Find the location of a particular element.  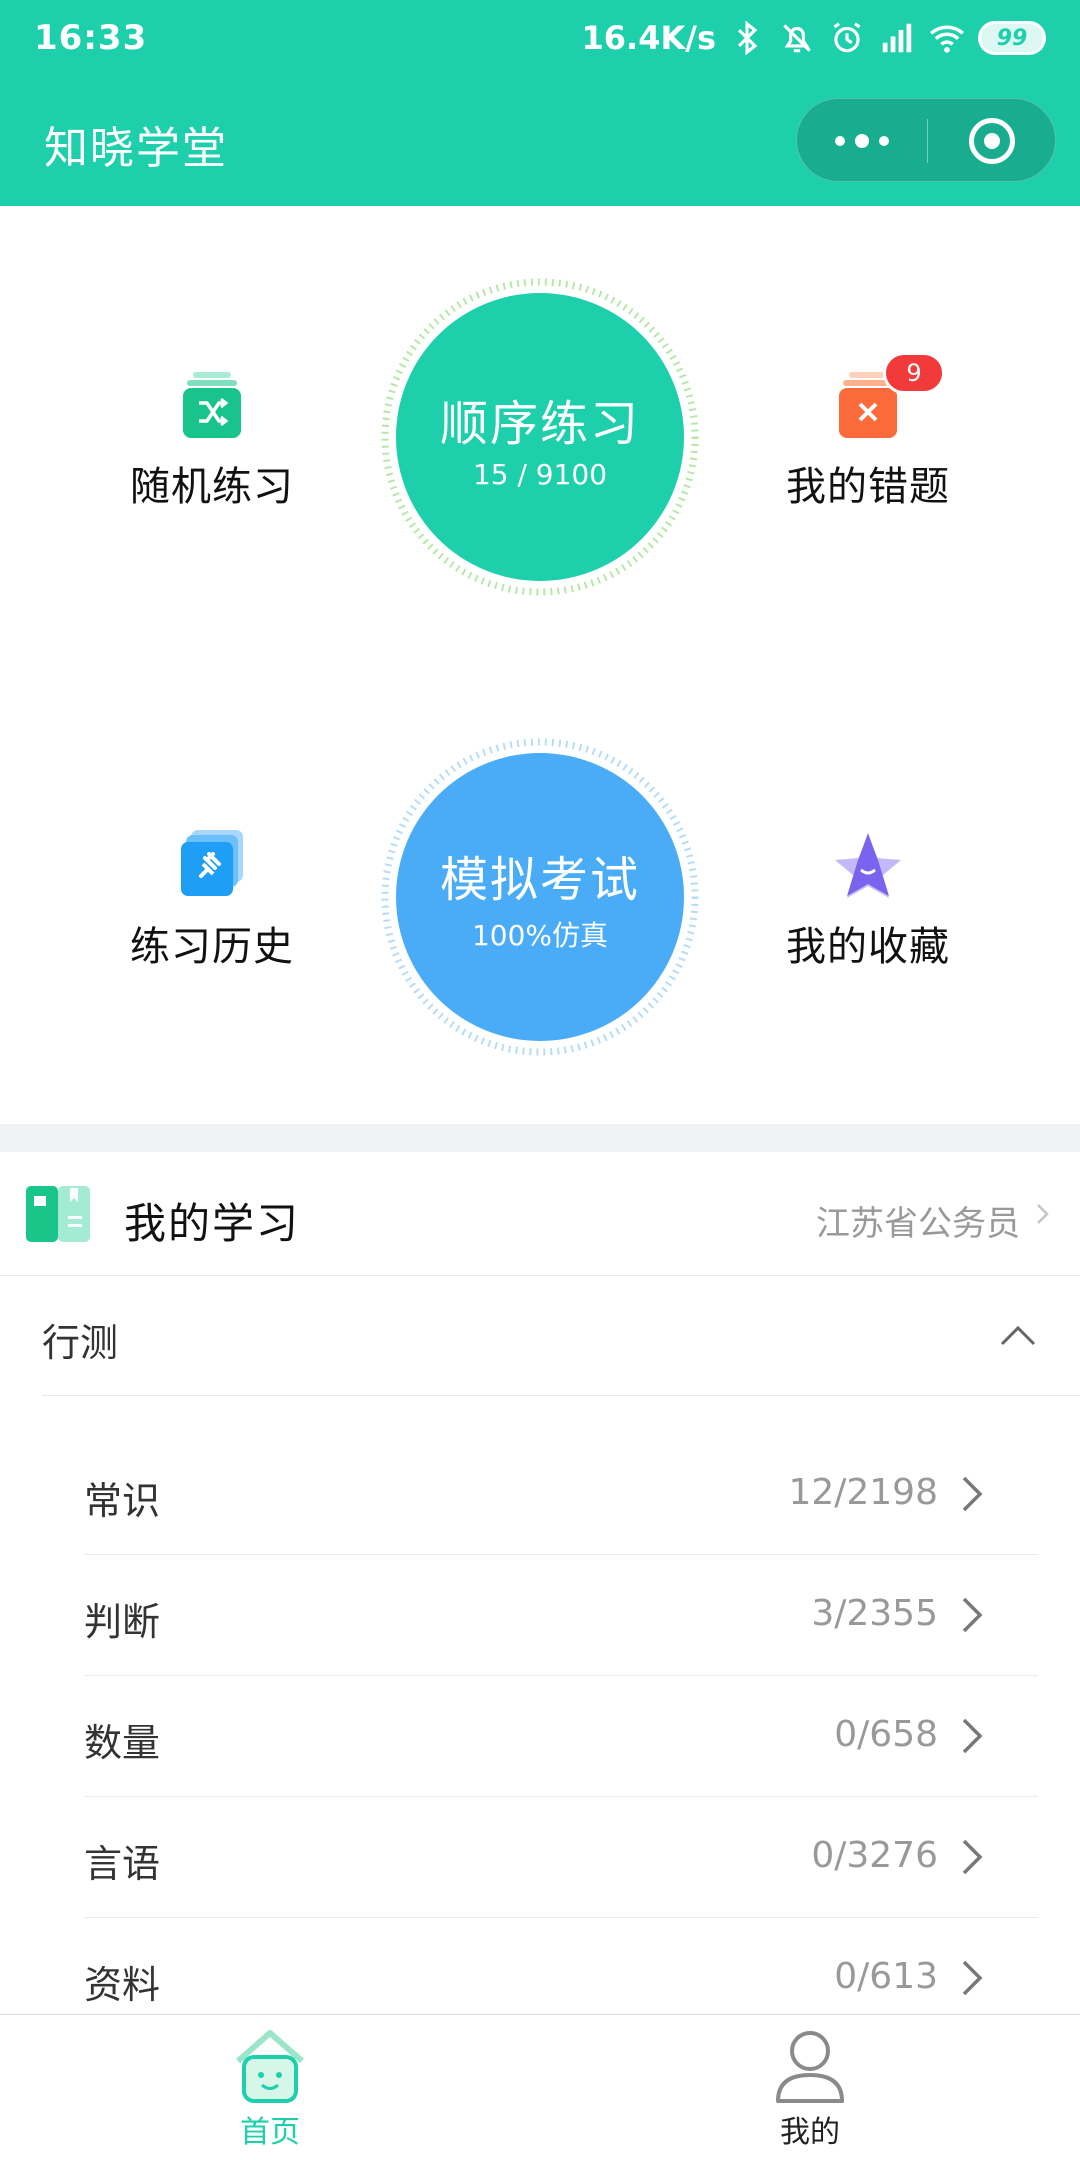

app-header: 16:33 16.4K/s 99 知晓学堂 is located at coordinates (540, 103).